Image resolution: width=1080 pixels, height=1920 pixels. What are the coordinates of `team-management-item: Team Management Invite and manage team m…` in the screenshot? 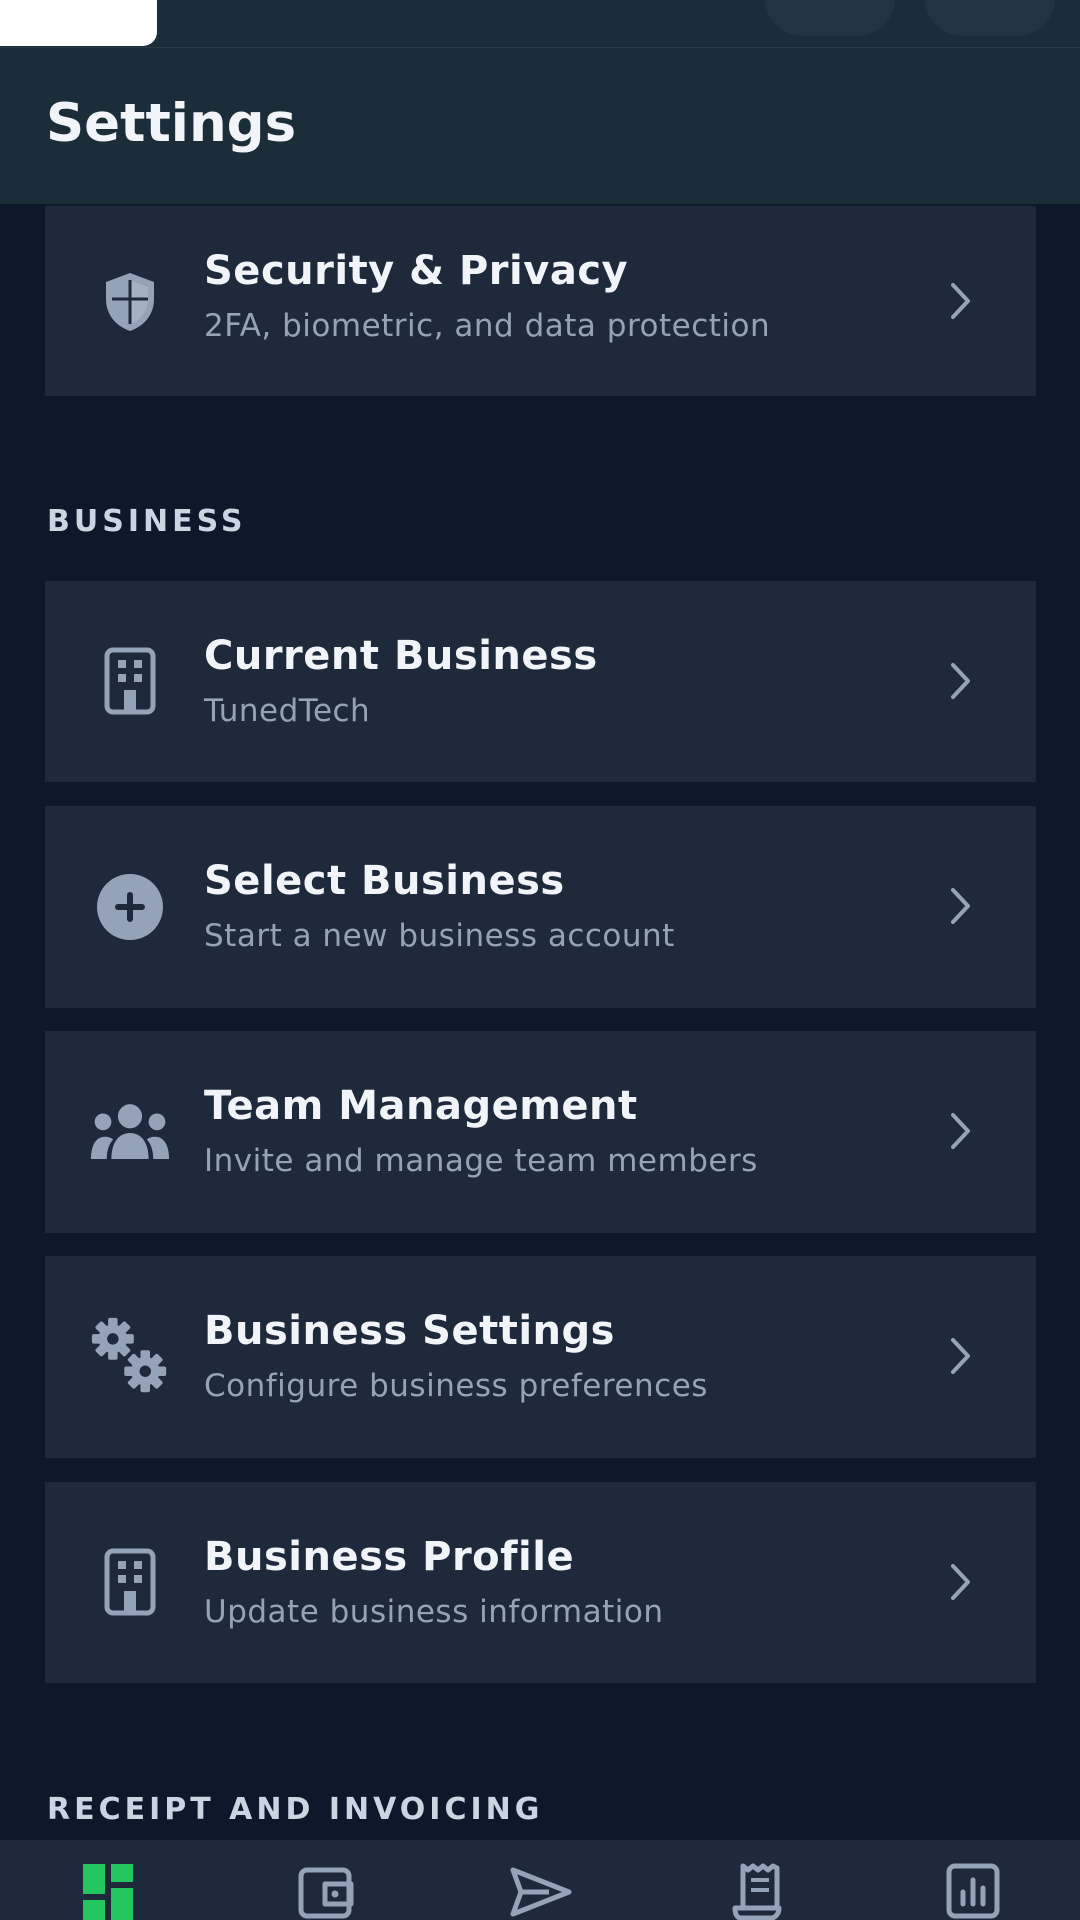 It's located at (540, 1132).